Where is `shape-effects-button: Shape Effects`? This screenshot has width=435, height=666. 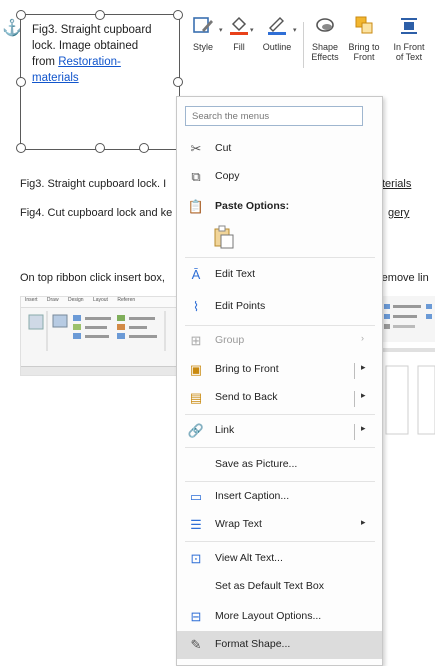
shape-effects-button: Shape Effects is located at coordinates (325, 38).